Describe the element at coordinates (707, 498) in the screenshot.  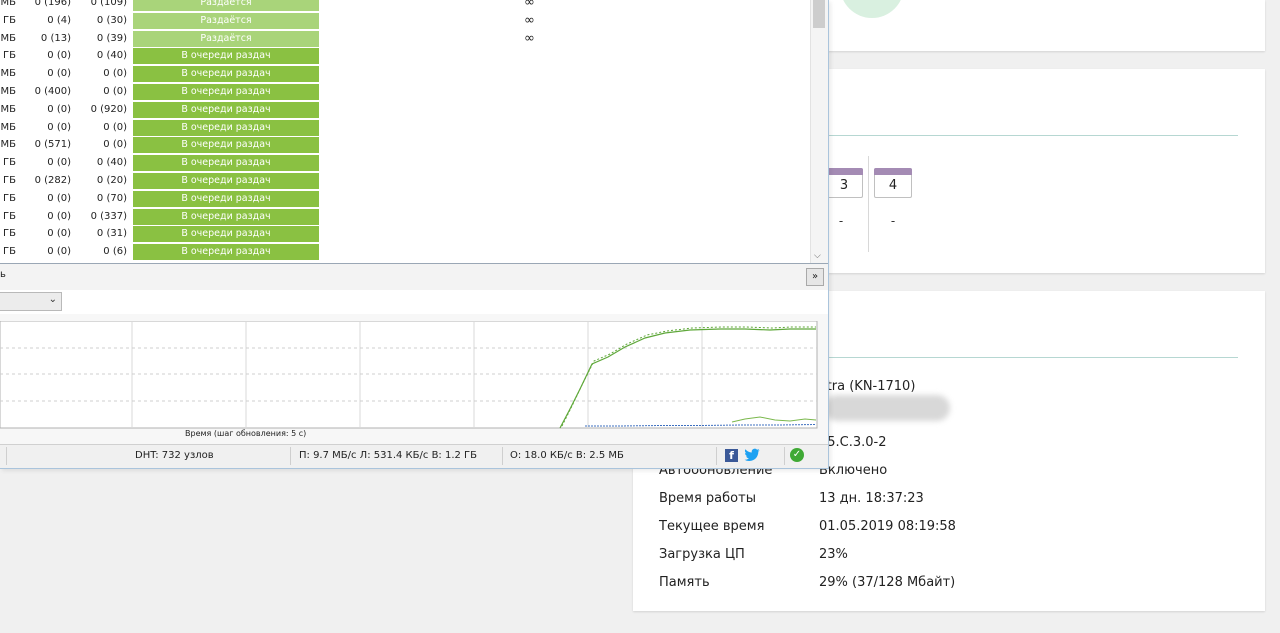
I see `uptime-label: Время работы` at that location.